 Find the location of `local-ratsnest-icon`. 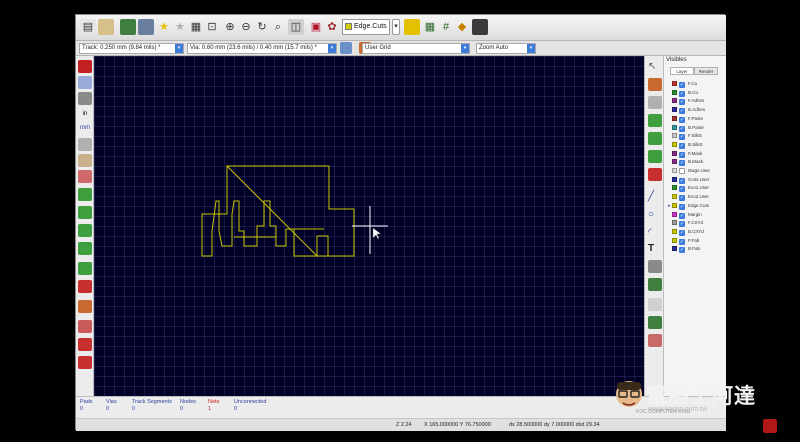

local-ratsnest-icon is located at coordinates (655, 102).